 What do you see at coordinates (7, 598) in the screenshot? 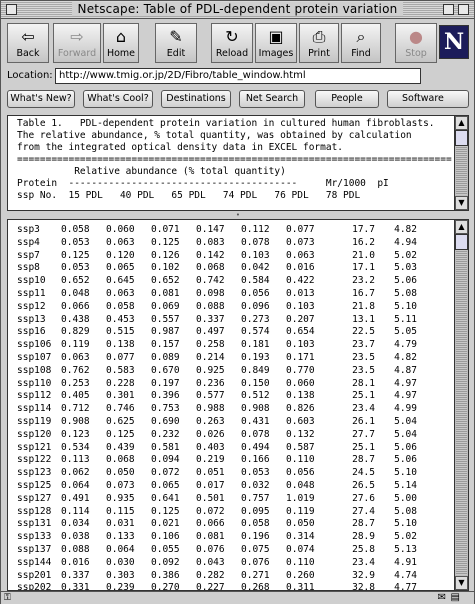
I see `broken-key-icon: ⚿` at bounding box center [7, 598].